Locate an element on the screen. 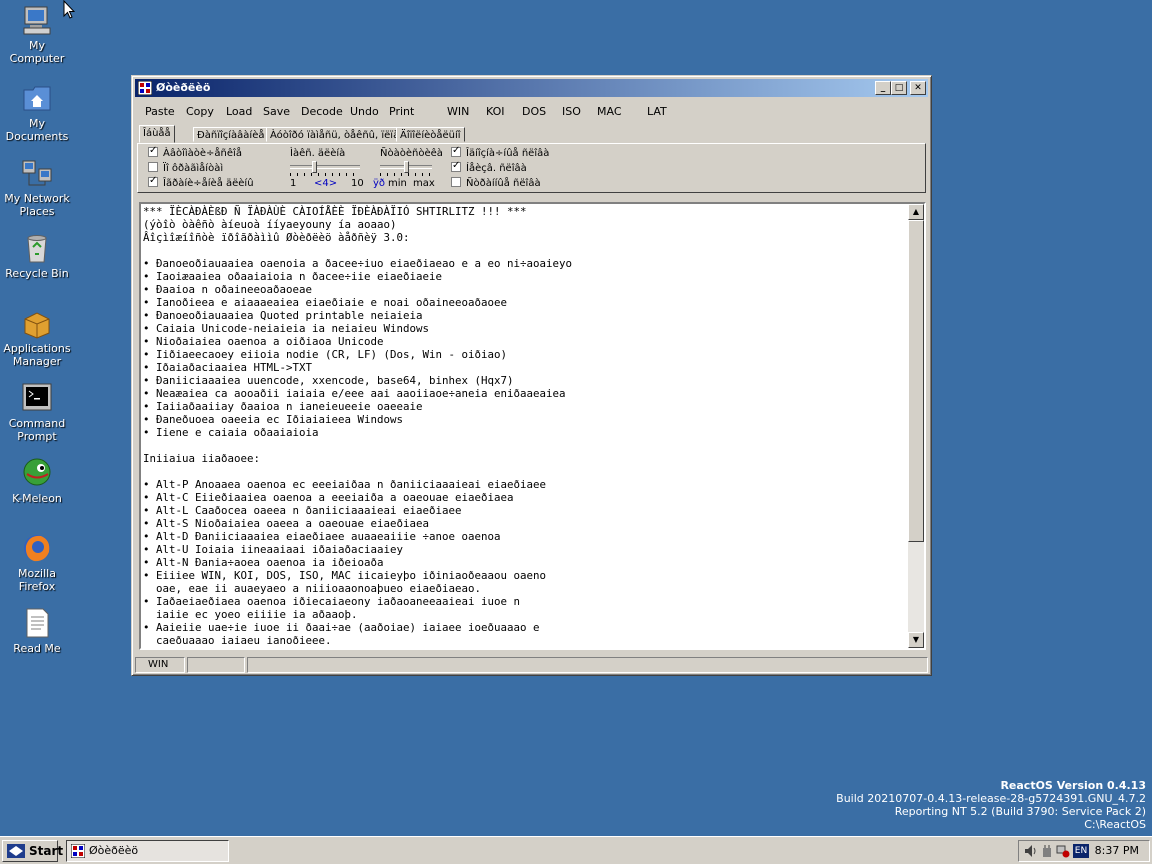 This screenshot has height=864, width=1152. tab-additional: Äîïîëíèòåëüíî is located at coordinates (430, 134).